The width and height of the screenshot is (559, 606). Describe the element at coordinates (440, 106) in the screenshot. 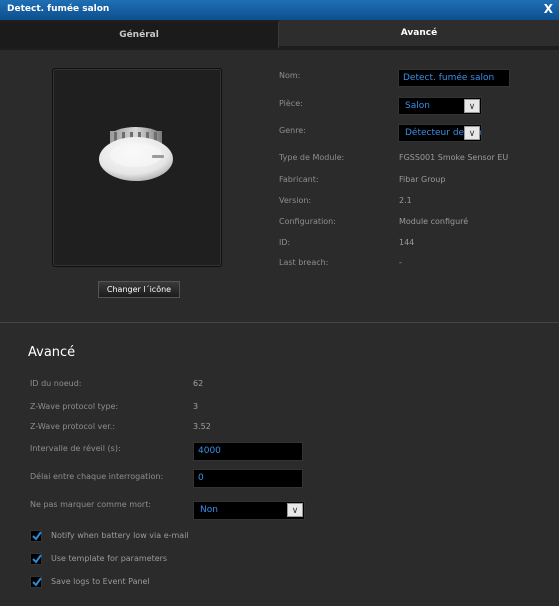

I see `room-select: Salon ∨` at that location.